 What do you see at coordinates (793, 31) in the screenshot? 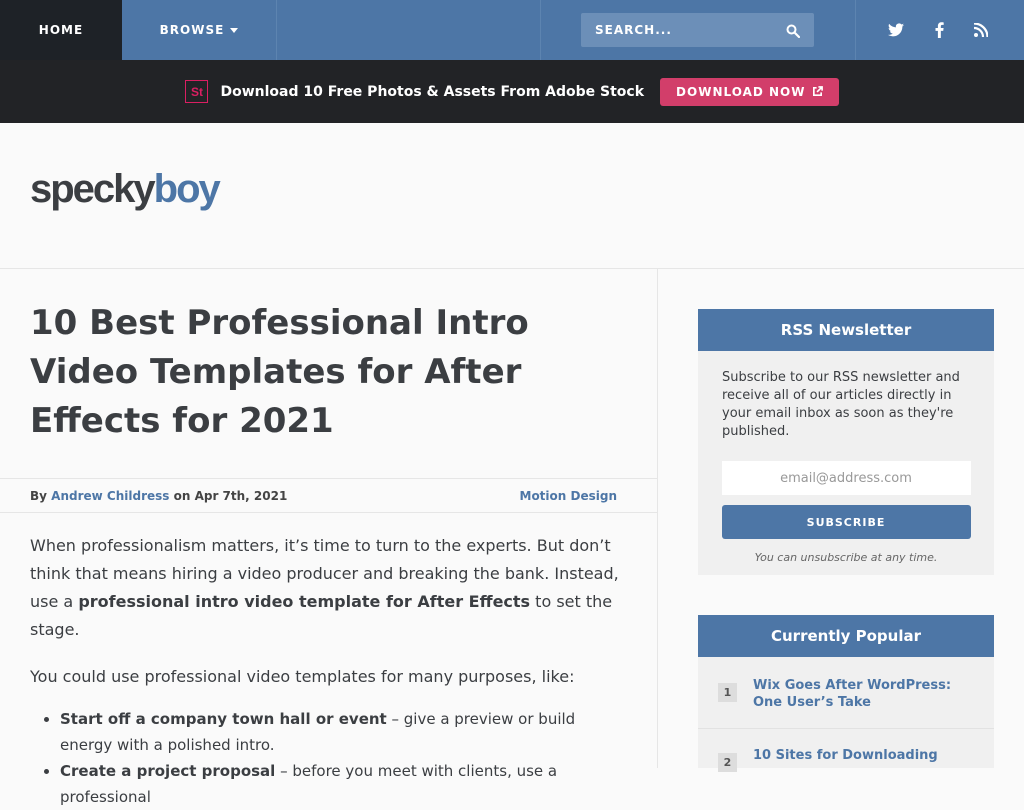
I see `search-icon` at bounding box center [793, 31].